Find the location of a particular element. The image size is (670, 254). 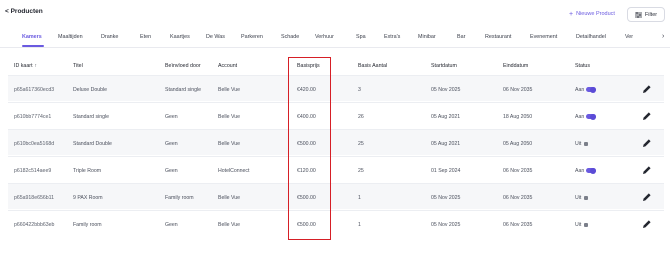

new-product-button: + Nieuwe Product is located at coordinates (592, 14).